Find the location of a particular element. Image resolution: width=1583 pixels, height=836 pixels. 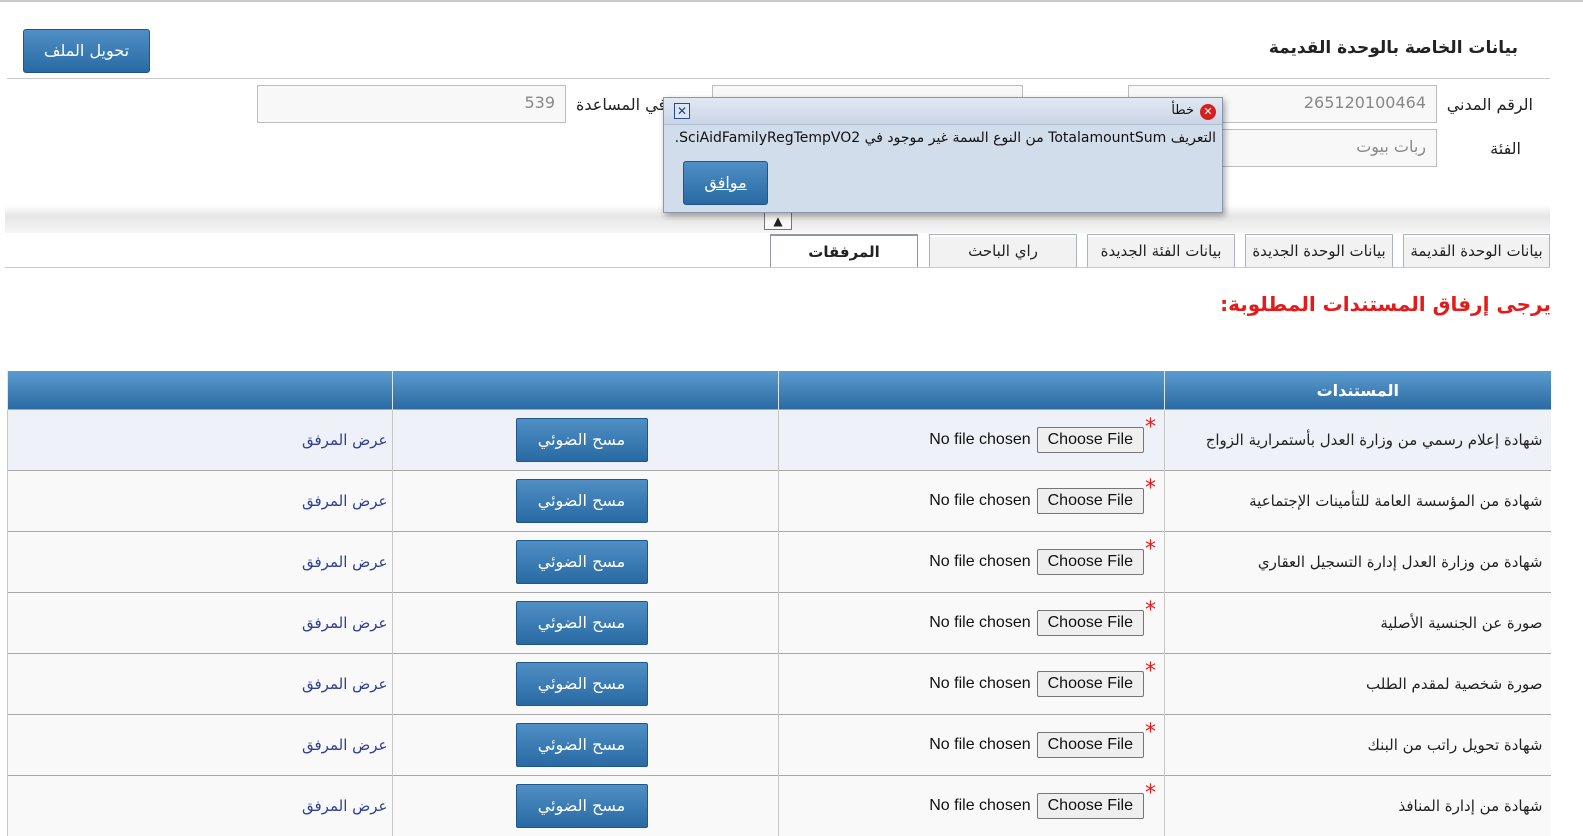

transfer-file-button: تحويل الملف is located at coordinates (86, 51).